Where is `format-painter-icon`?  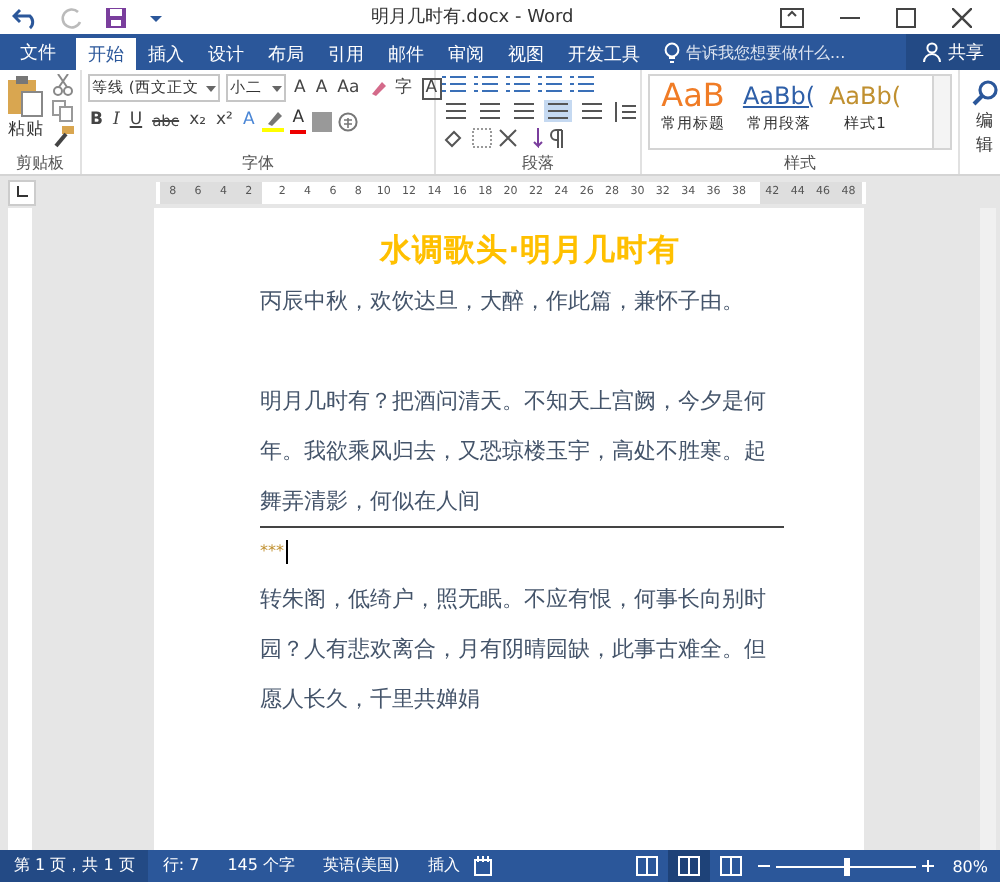
format-painter-icon is located at coordinates (63, 137).